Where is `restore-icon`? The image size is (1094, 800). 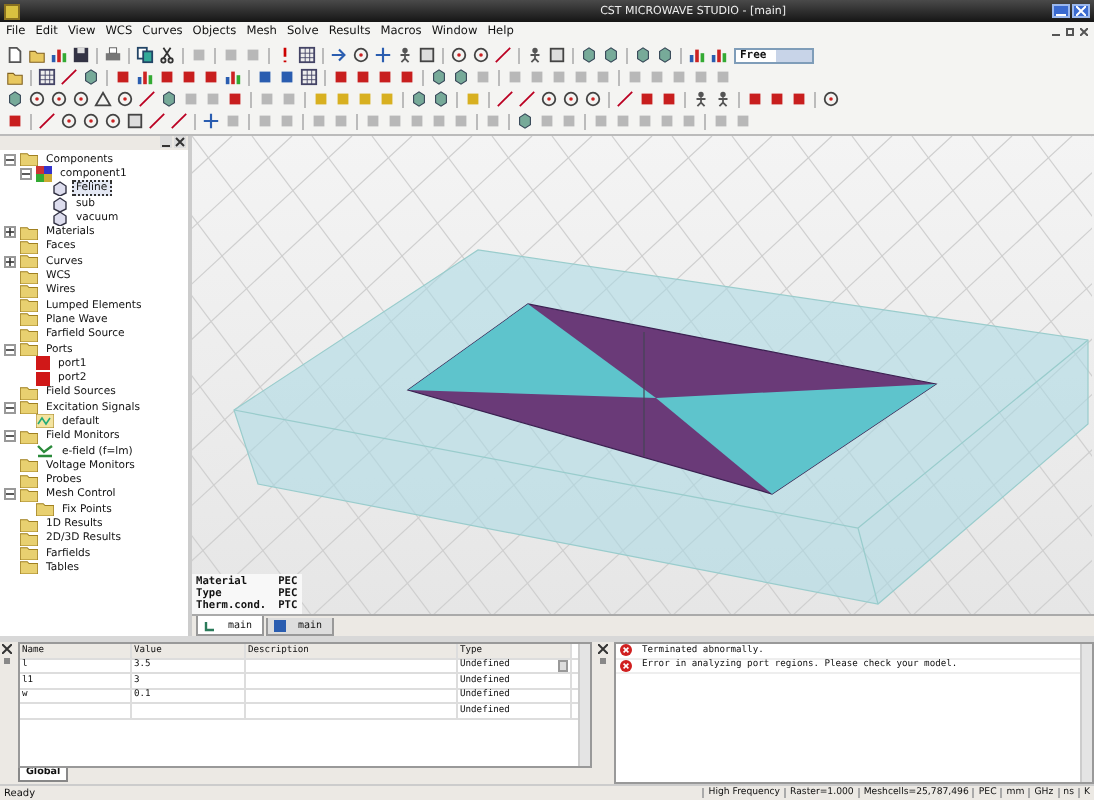 restore-icon is located at coordinates (1070, 32).